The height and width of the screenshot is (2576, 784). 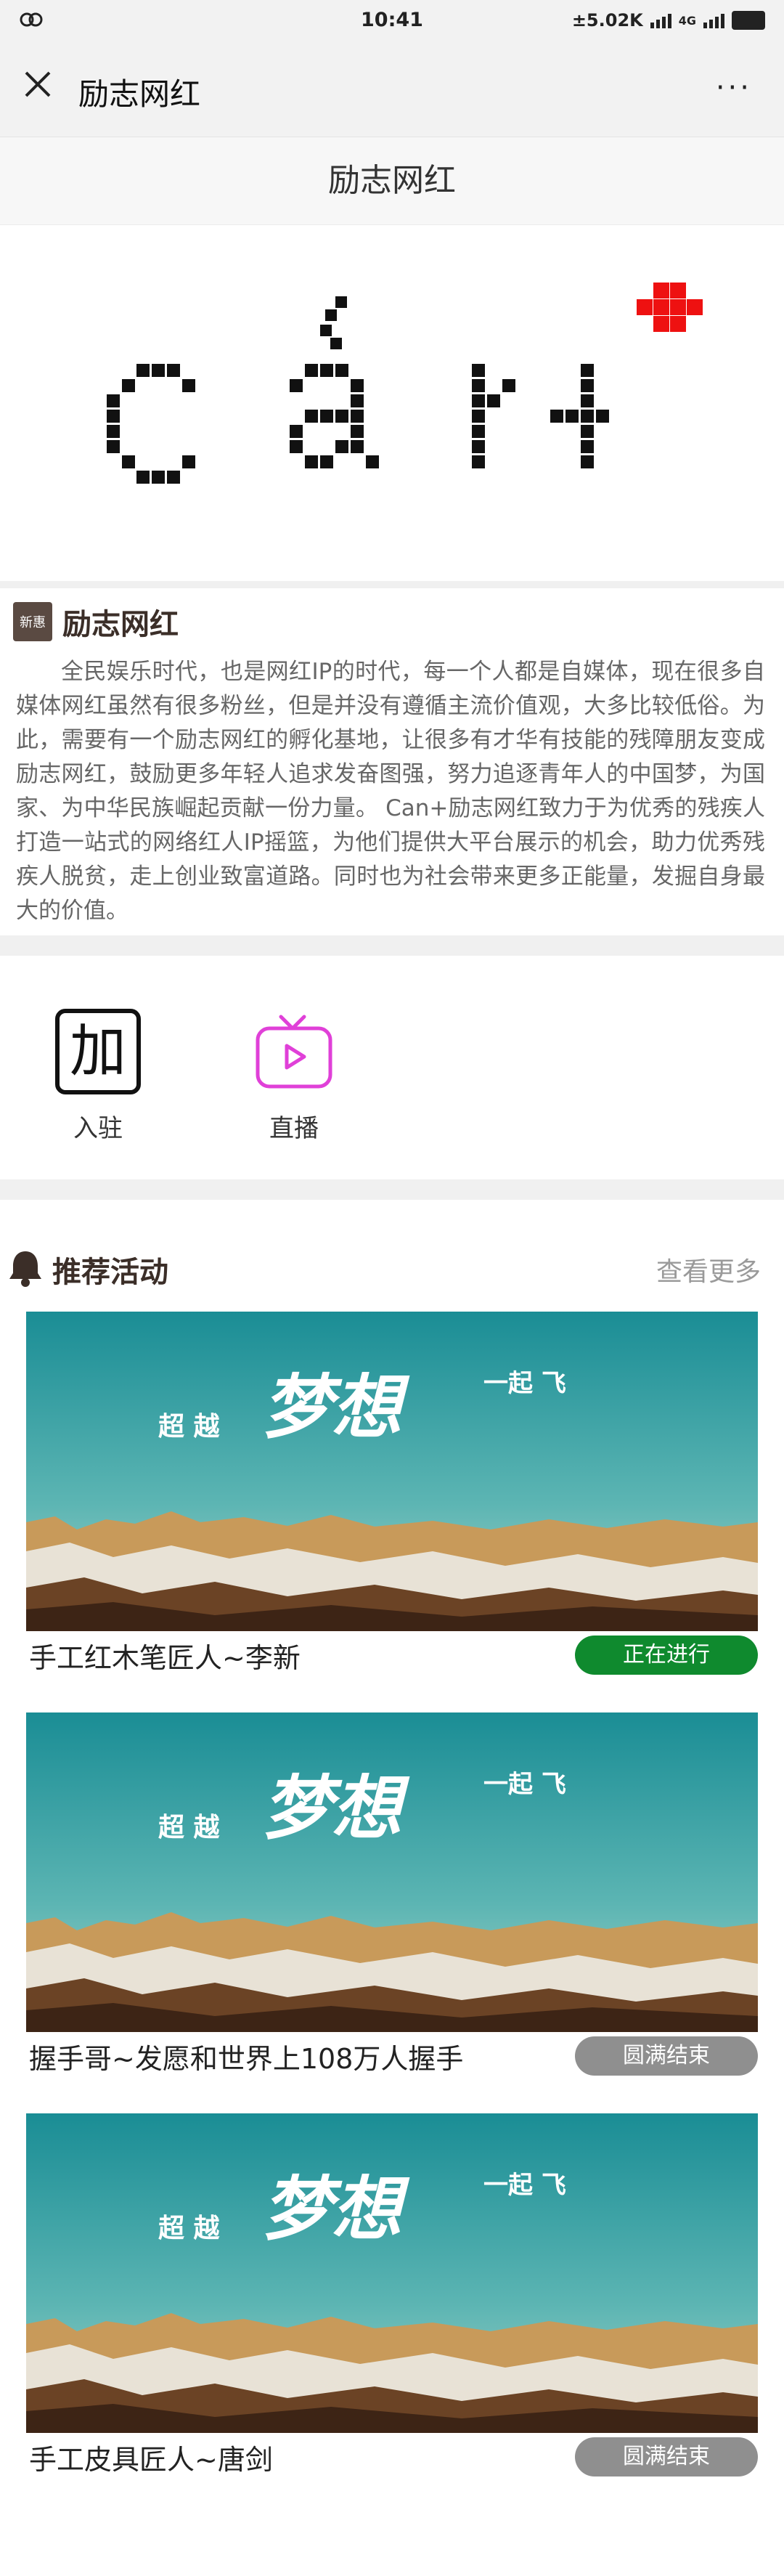 I want to click on join-entry: 加 入驻, so click(x=98, y=1075).